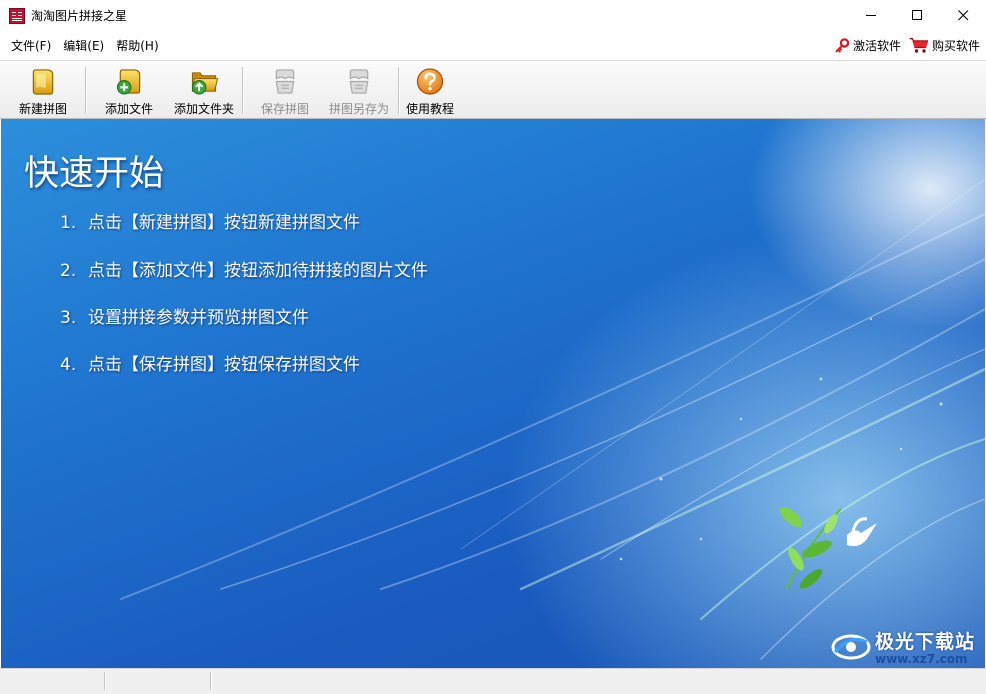 The image size is (986, 694). Describe the element at coordinates (83, 45) in the screenshot. I see `menu-edit: 编辑(E)` at that location.